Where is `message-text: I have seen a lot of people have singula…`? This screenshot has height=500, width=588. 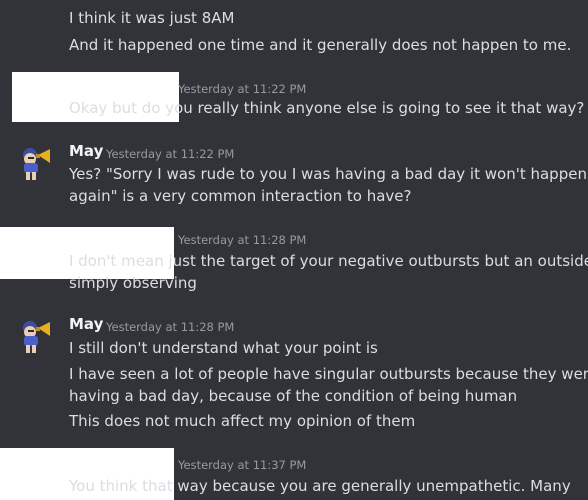
message-text: I have seen a lot of people have singula… is located at coordinates (328, 374).